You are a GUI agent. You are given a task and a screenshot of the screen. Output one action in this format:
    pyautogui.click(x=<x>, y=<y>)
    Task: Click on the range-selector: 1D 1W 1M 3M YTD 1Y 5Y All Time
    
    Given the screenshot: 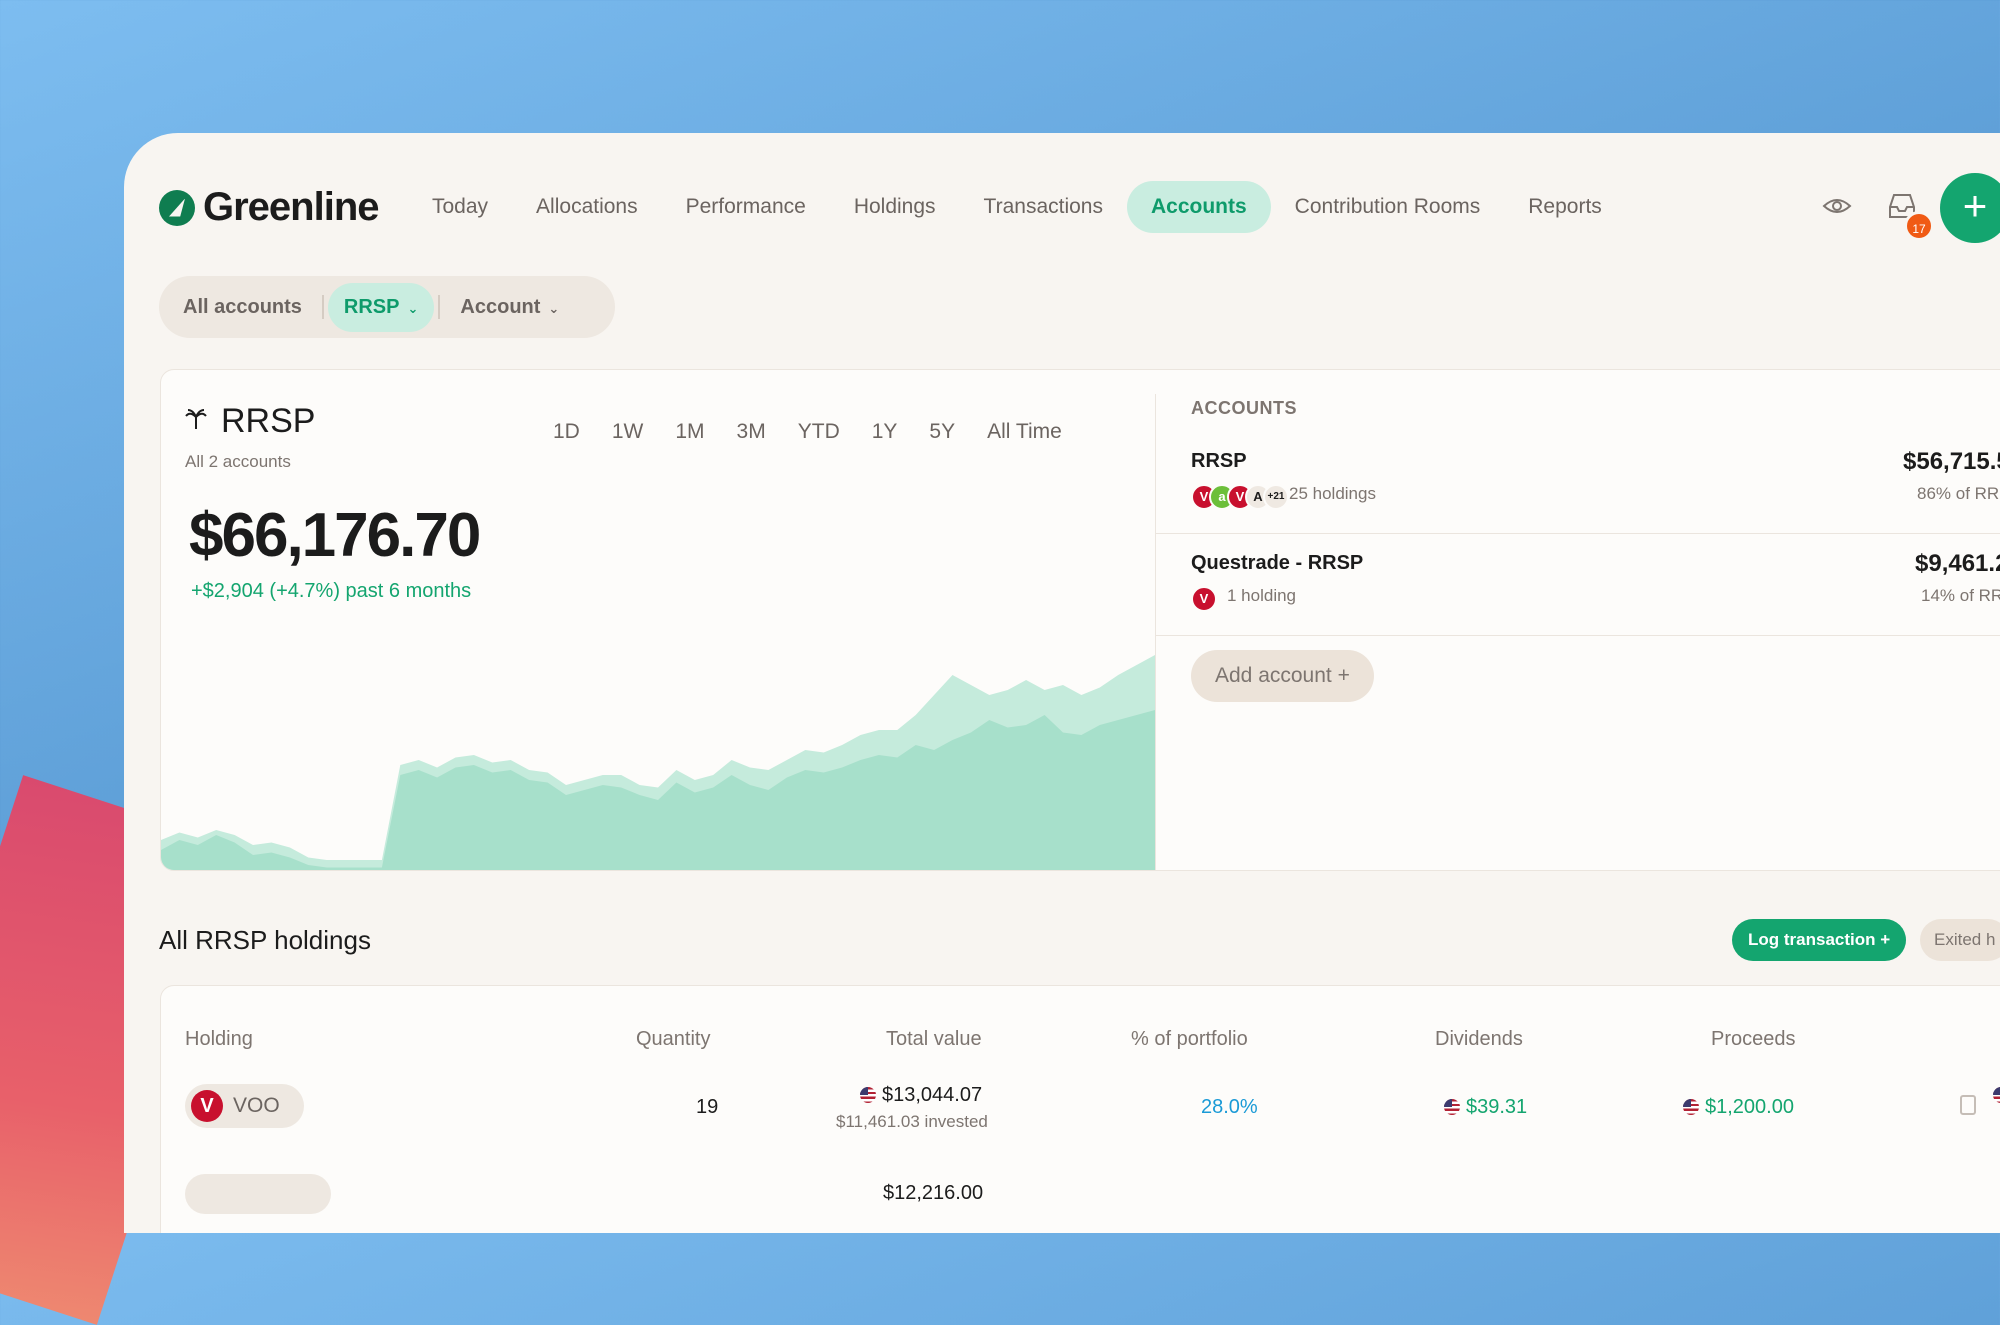 What is the action you would take?
    pyautogui.click(x=807, y=432)
    